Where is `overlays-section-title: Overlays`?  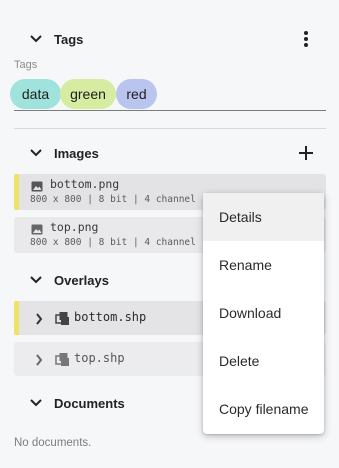 overlays-section-title: Overlays is located at coordinates (81, 280).